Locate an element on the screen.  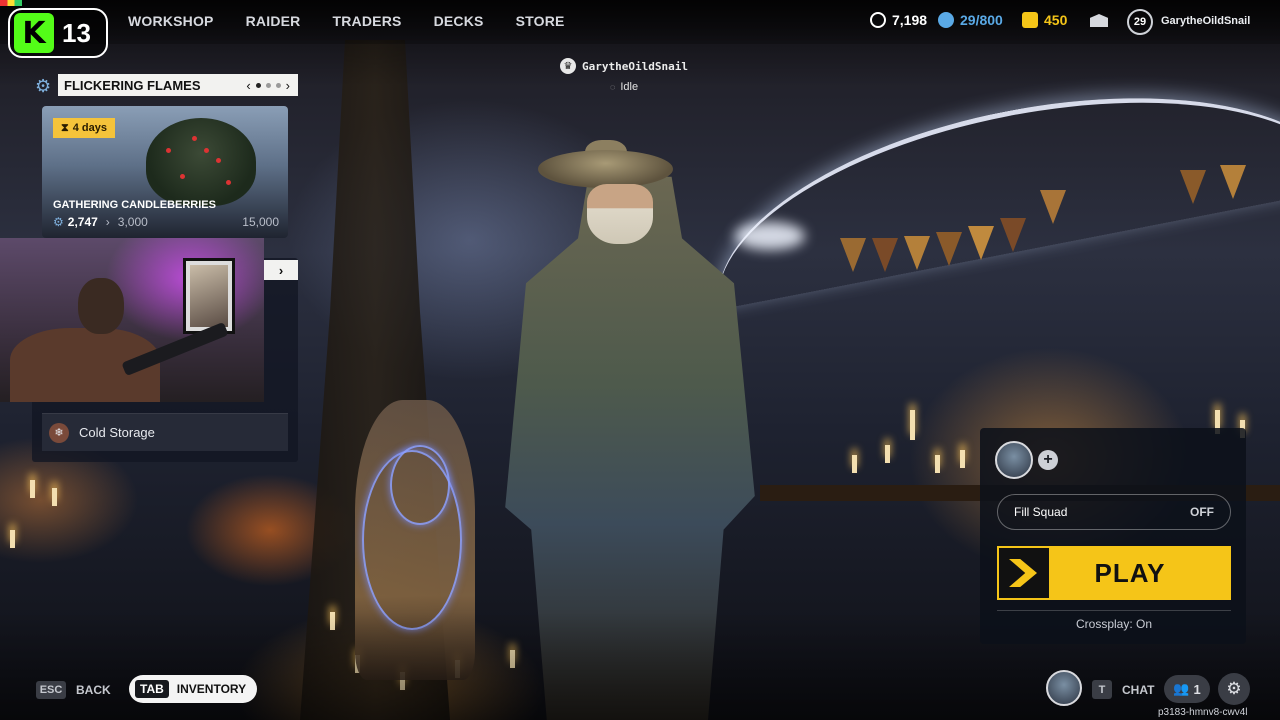
event-title: FLICKERING FLAMES is located at coordinates (132, 85).